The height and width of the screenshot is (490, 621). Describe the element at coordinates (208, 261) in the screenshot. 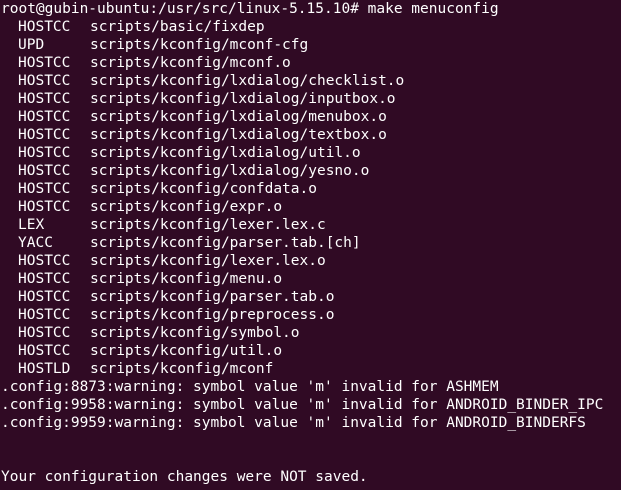

I see `build-step-path: scripts/kconfig/lexer.lex.o` at that location.